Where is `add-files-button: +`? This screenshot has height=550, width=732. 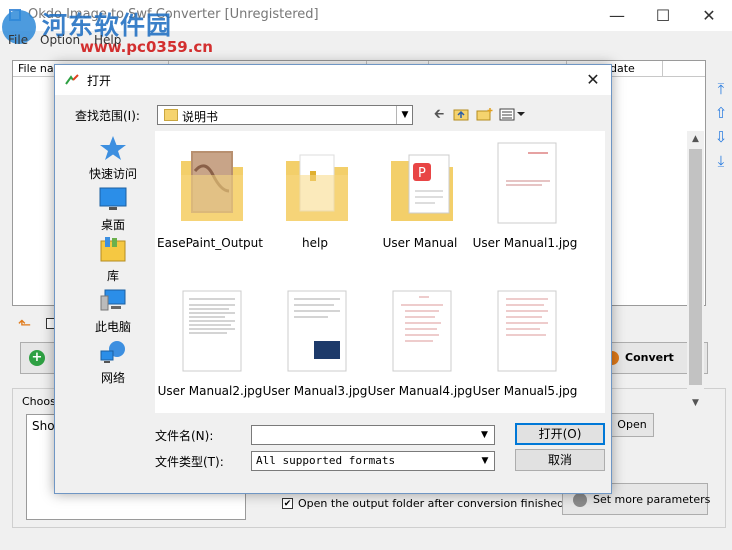 add-files-button: + is located at coordinates (38, 358).